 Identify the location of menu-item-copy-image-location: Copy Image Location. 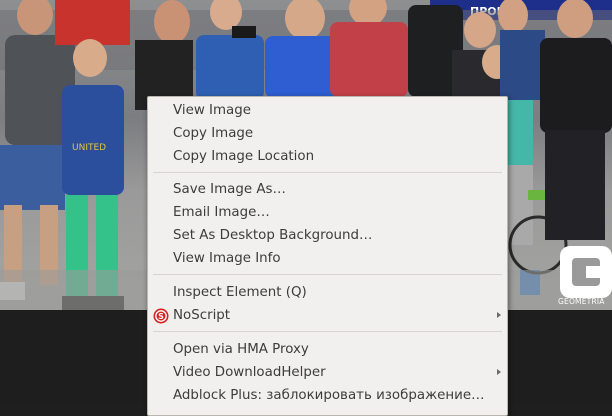
(327, 156).